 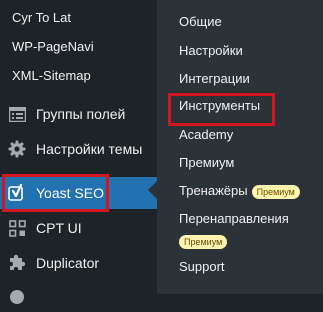 What do you see at coordinates (17, 149) in the screenshot?
I see `gear-icon` at bounding box center [17, 149].